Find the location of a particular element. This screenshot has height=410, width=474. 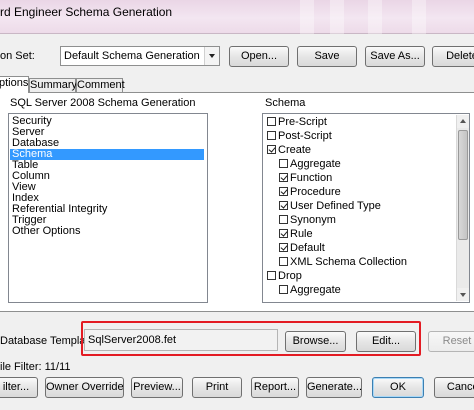

tree-item-drop: Drop is located at coordinates (284, 276).